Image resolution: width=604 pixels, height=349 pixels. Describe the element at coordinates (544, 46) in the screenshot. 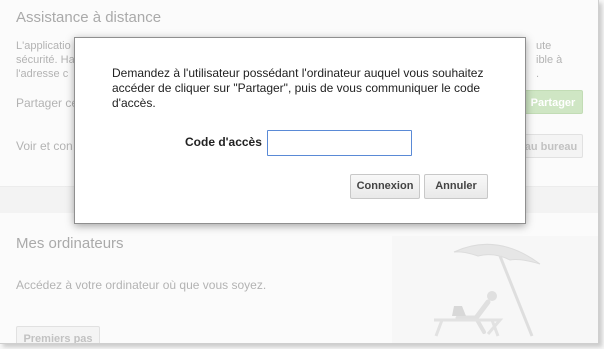

I see `remote-assistance-desc-right-1: ute` at that location.